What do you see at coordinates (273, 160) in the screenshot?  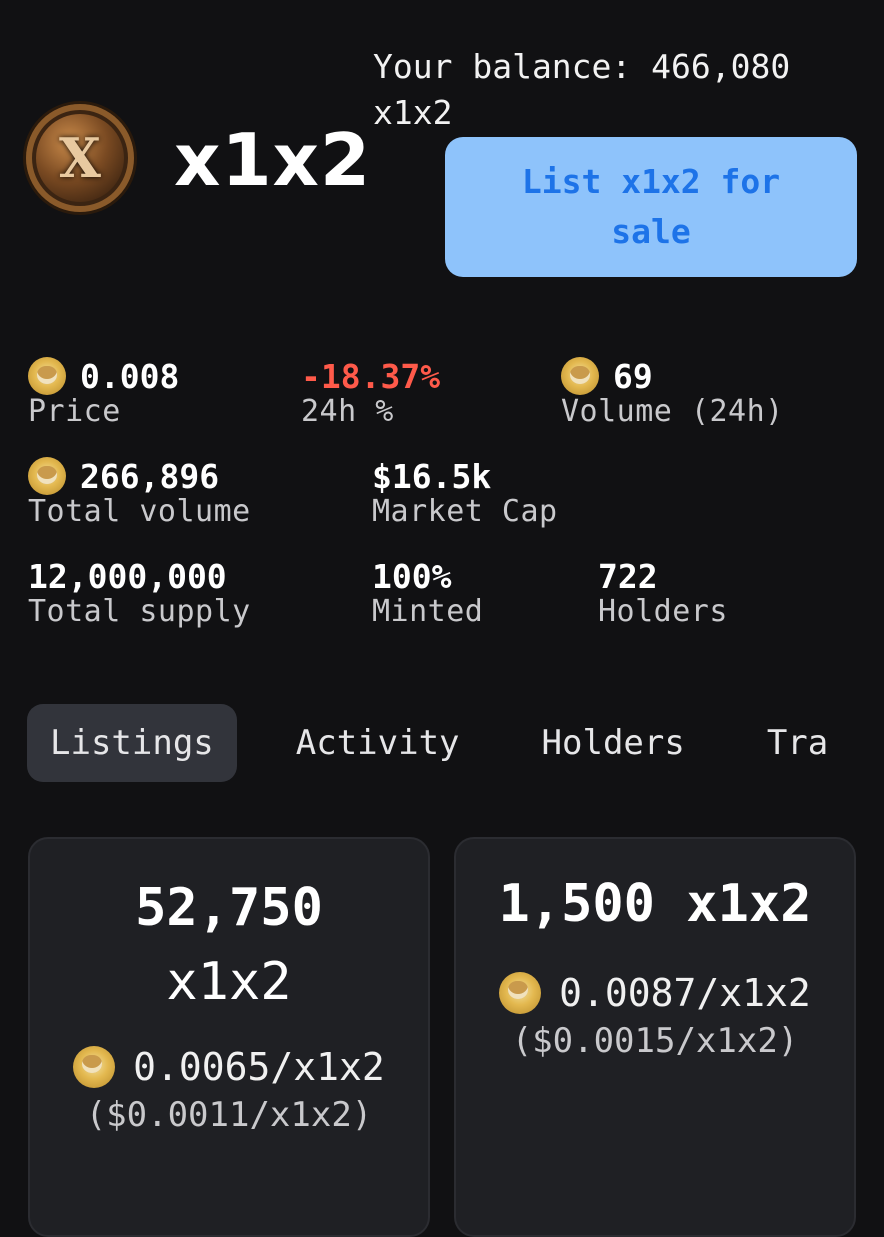 I see `token-title: x1x2` at bounding box center [273, 160].